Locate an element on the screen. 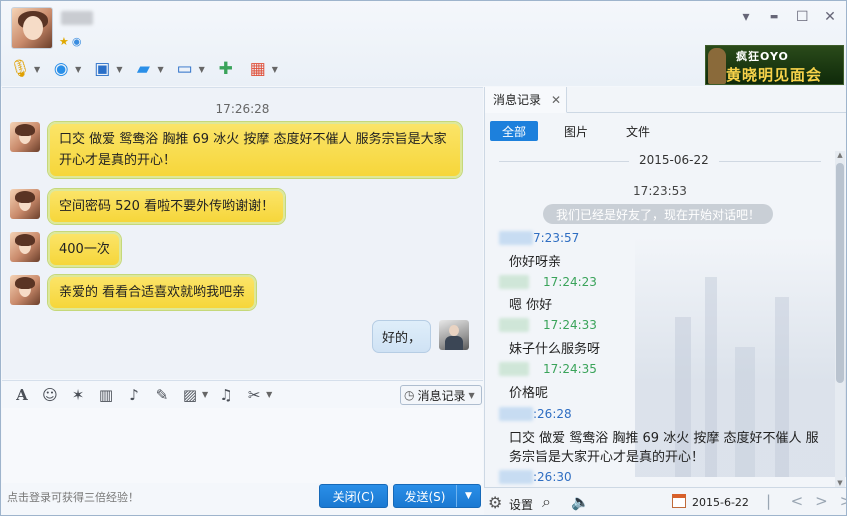 This screenshot has height=516, width=847. scrollbar-thumb is located at coordinates (840, 273).